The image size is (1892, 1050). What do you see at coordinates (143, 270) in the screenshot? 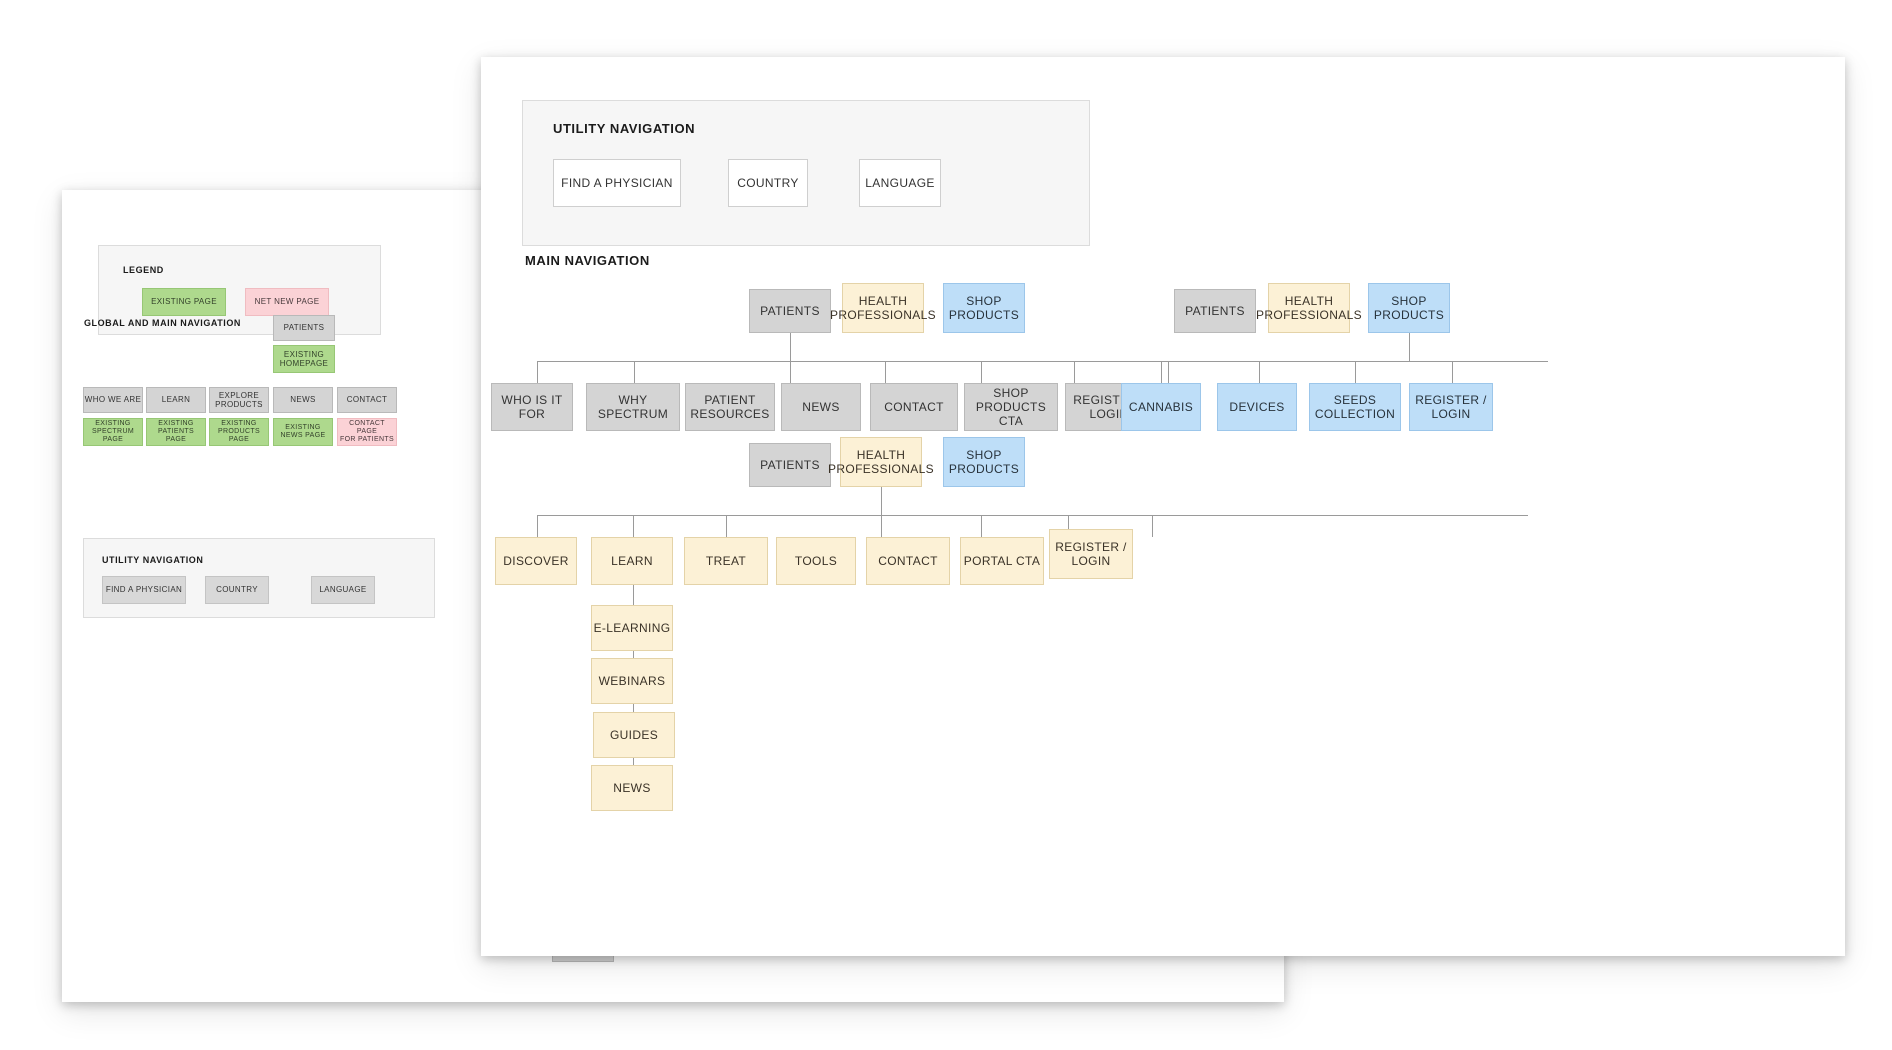
I see `legend-title: LEGEND` at bounding box center [143, 270].